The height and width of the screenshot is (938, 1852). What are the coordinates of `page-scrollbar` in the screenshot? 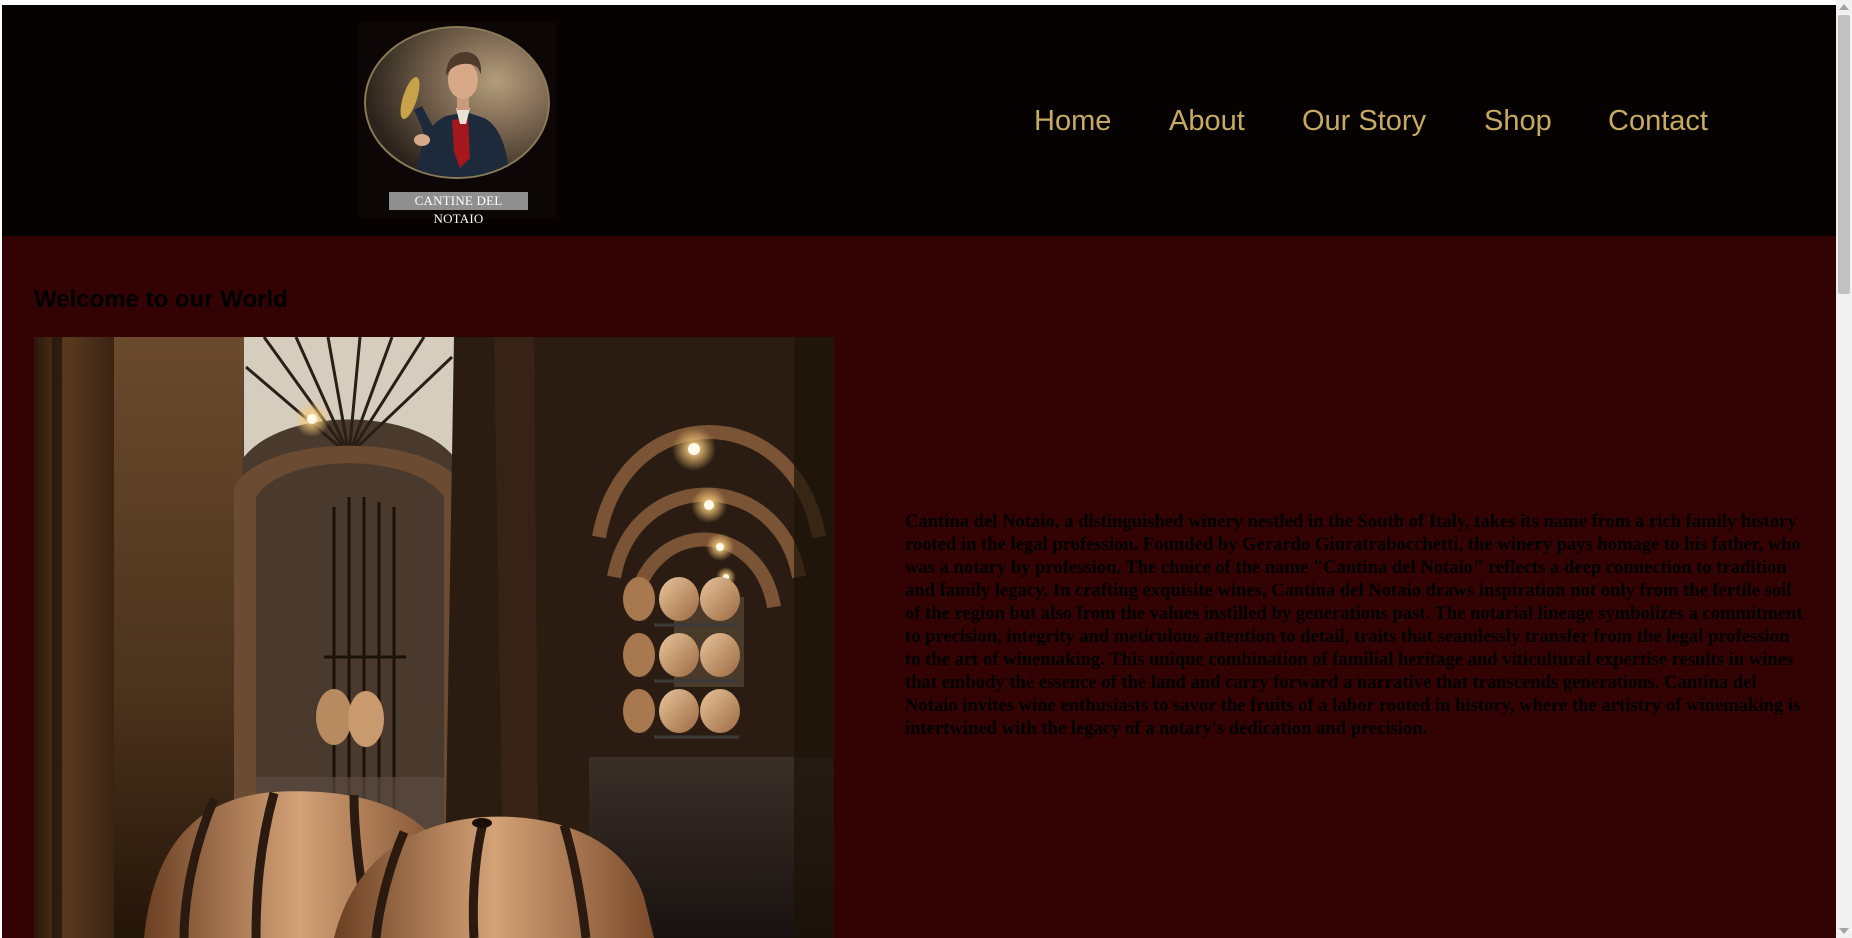 It's located at (1844, 469).